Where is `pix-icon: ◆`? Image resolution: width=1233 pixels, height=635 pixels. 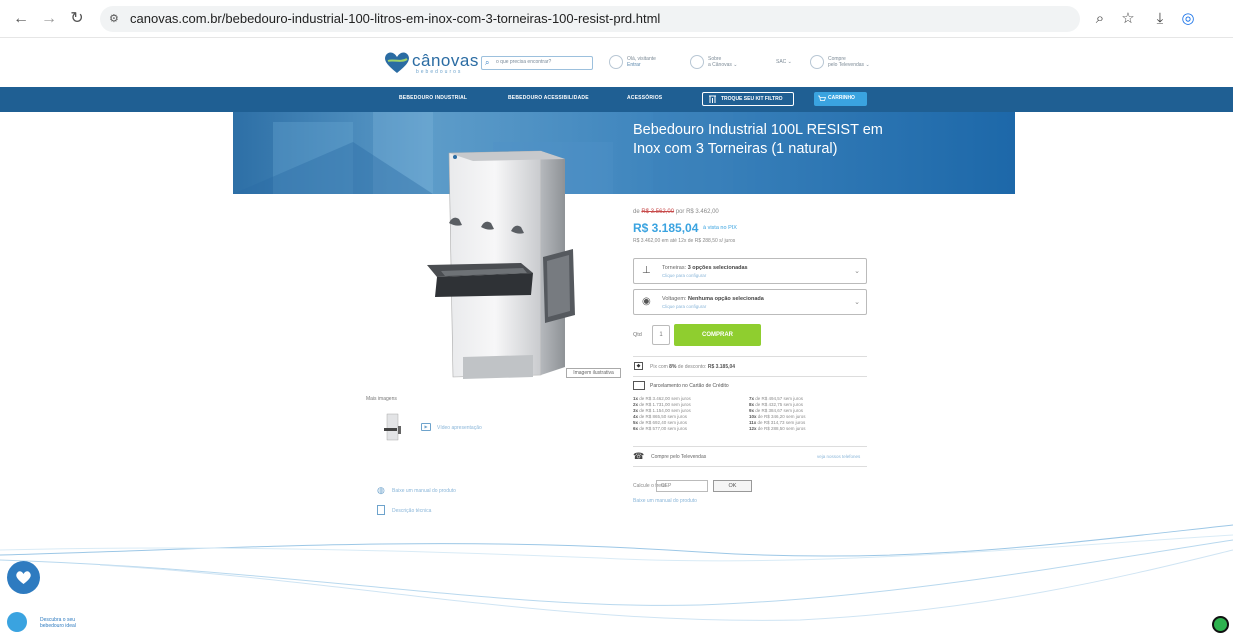 pix-icon: ◆ is located at coordinates (638, 366).